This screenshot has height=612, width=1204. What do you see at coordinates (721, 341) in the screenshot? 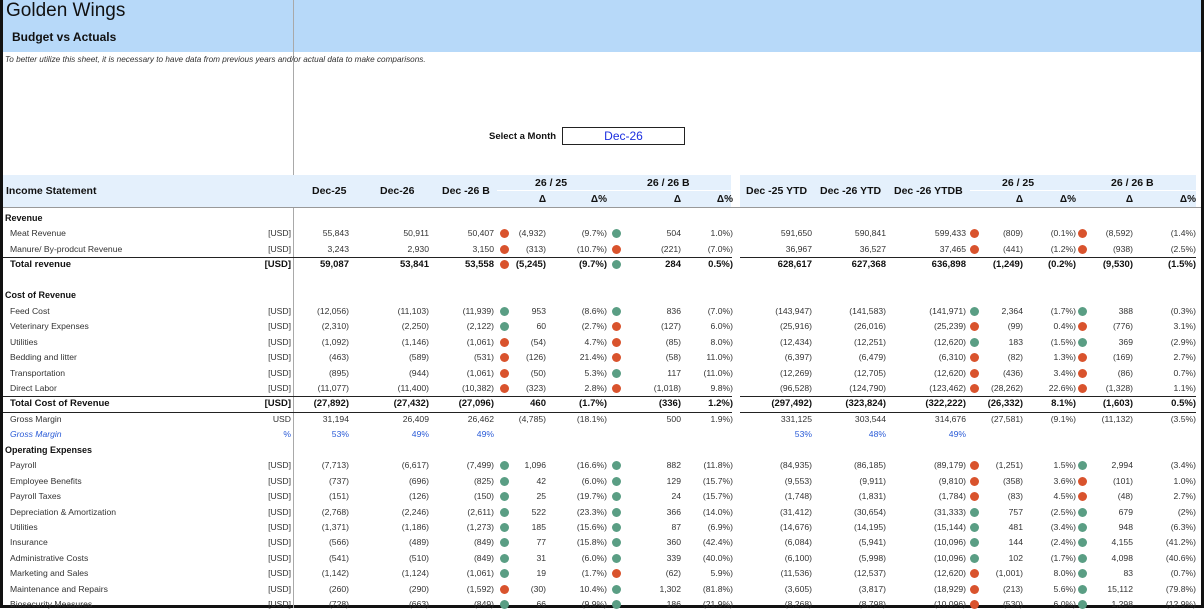
I see `value-cell-p2: 8.0%)` at bounding box center [721, 341].